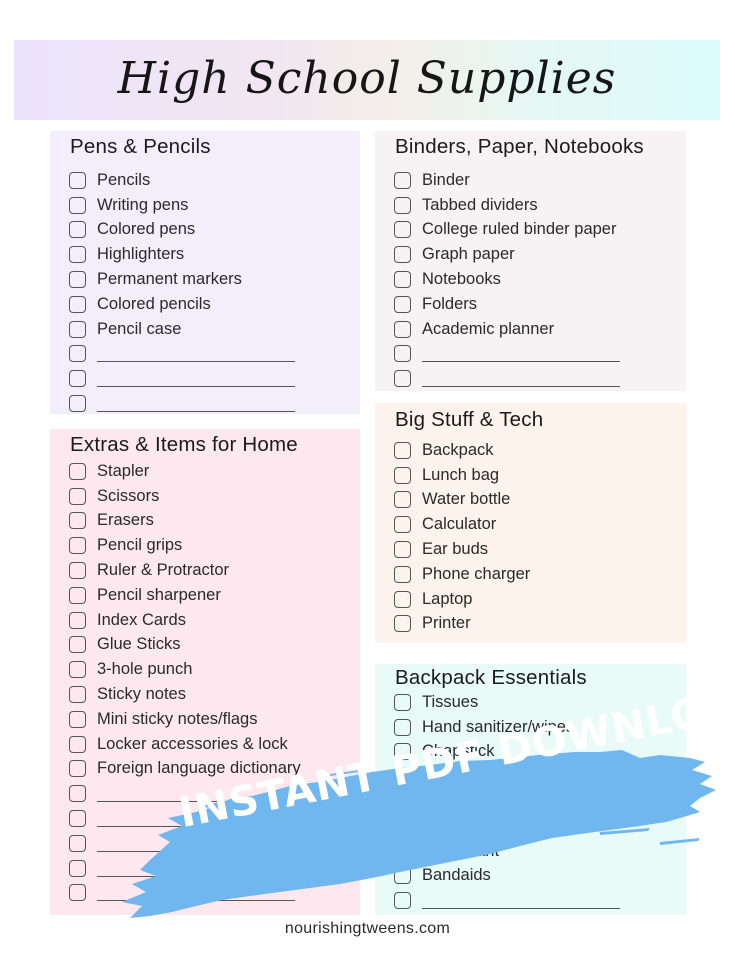 Image resolution: width=735 pixels, height=956 pixels. I want to click on checklist-item: Gum/mints, so click(507, 776).